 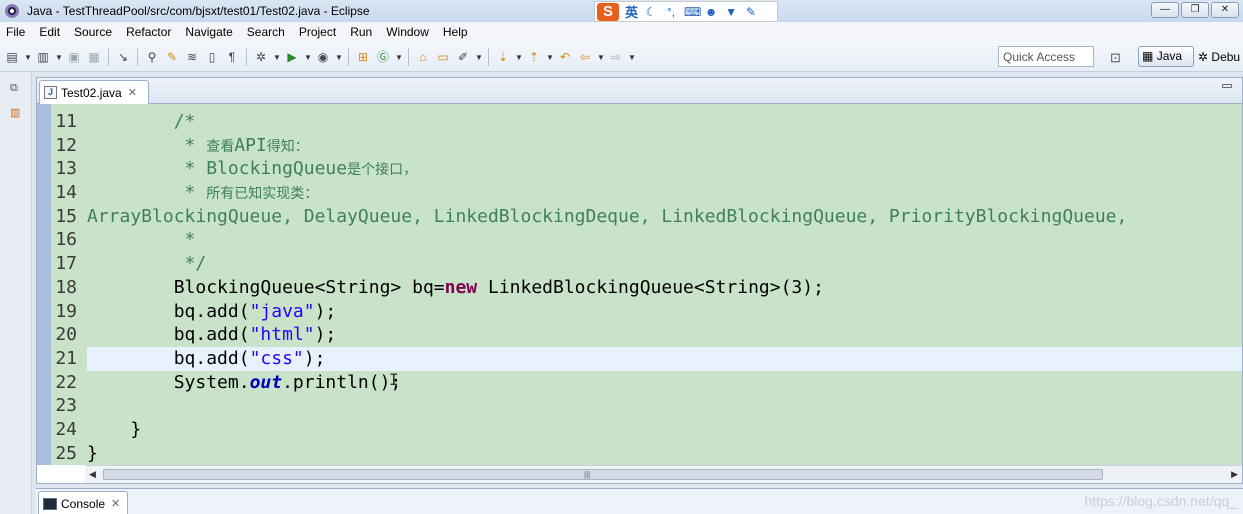 What do you see at coordinates (423, 57) in the screenshot?
I see `open-project-icon: ⌂` at bounding box center [423, 57].